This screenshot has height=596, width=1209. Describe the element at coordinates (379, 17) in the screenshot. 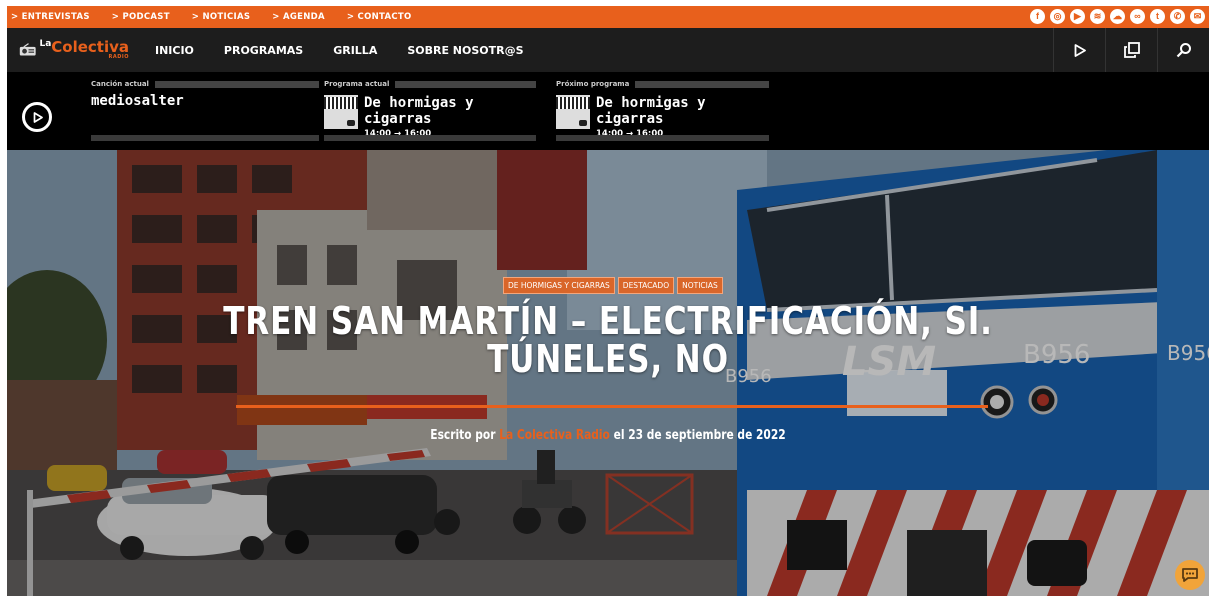

I see `top-link-contacto: > CONTACTO` at that location.